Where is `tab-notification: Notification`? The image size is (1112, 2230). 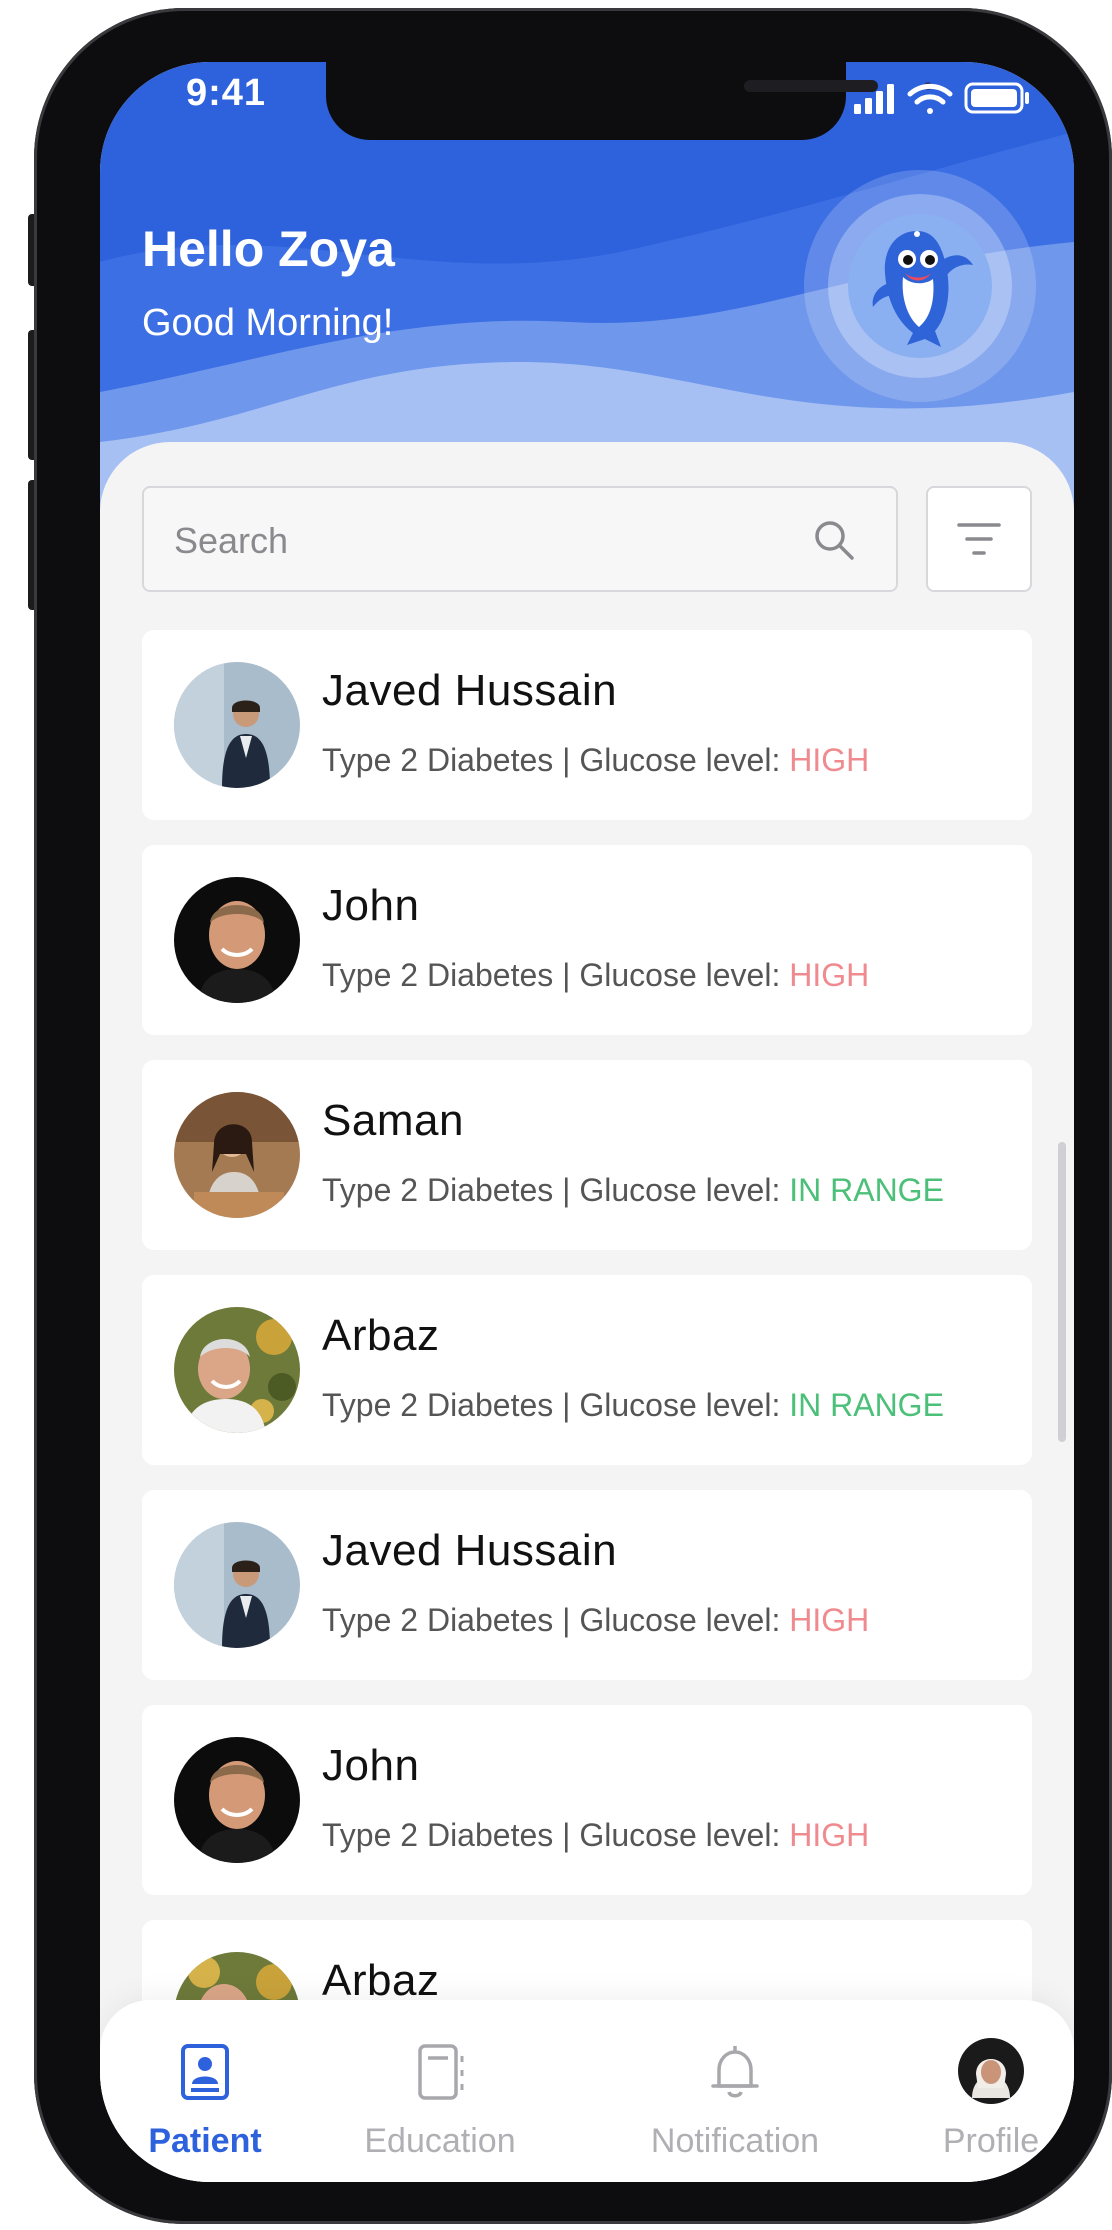
tab-notification: Notification is located at coordinates (735, 2091).